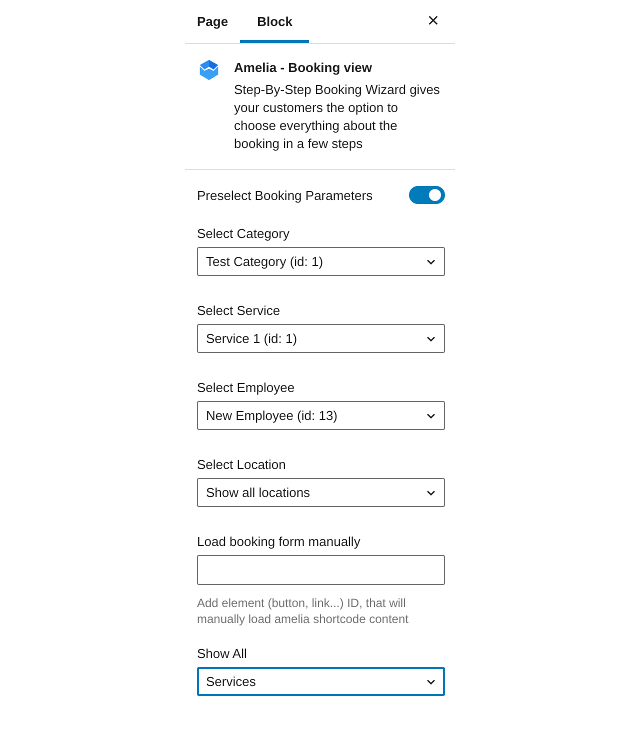 The height and width of the screenshot is (731, 640). I want to click on close-button: ×, so click(433, 21).